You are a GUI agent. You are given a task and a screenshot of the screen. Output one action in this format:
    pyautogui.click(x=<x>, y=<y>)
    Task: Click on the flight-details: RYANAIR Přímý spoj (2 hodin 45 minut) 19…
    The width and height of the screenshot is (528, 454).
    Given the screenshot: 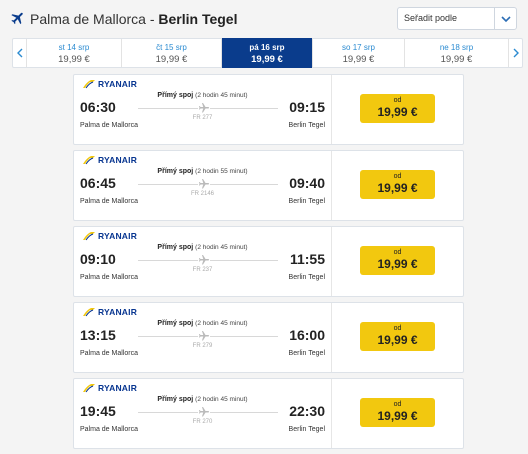 What is the action you would take?
    pyautogui.click(x=202, y=413)
    